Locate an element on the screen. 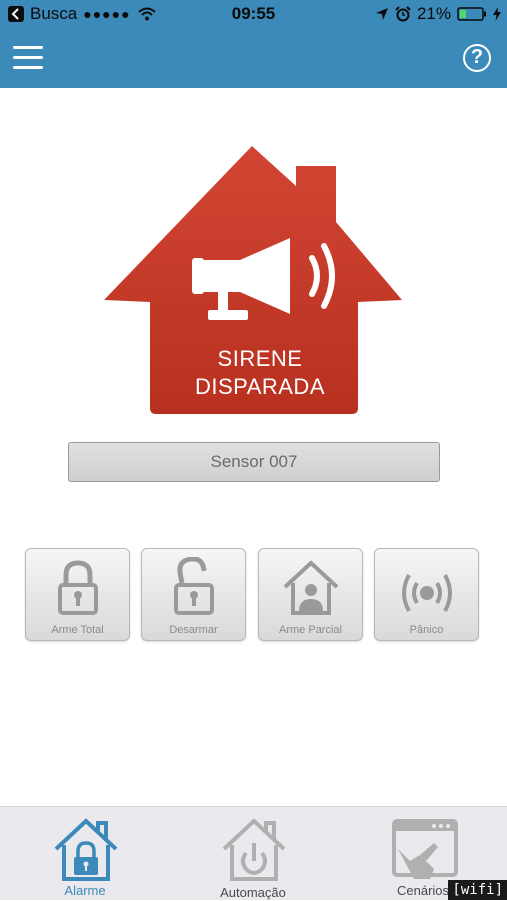 This screenshot has height=901, width=507. arme-total-button: Arme Total is located at coordinates (77, 594).